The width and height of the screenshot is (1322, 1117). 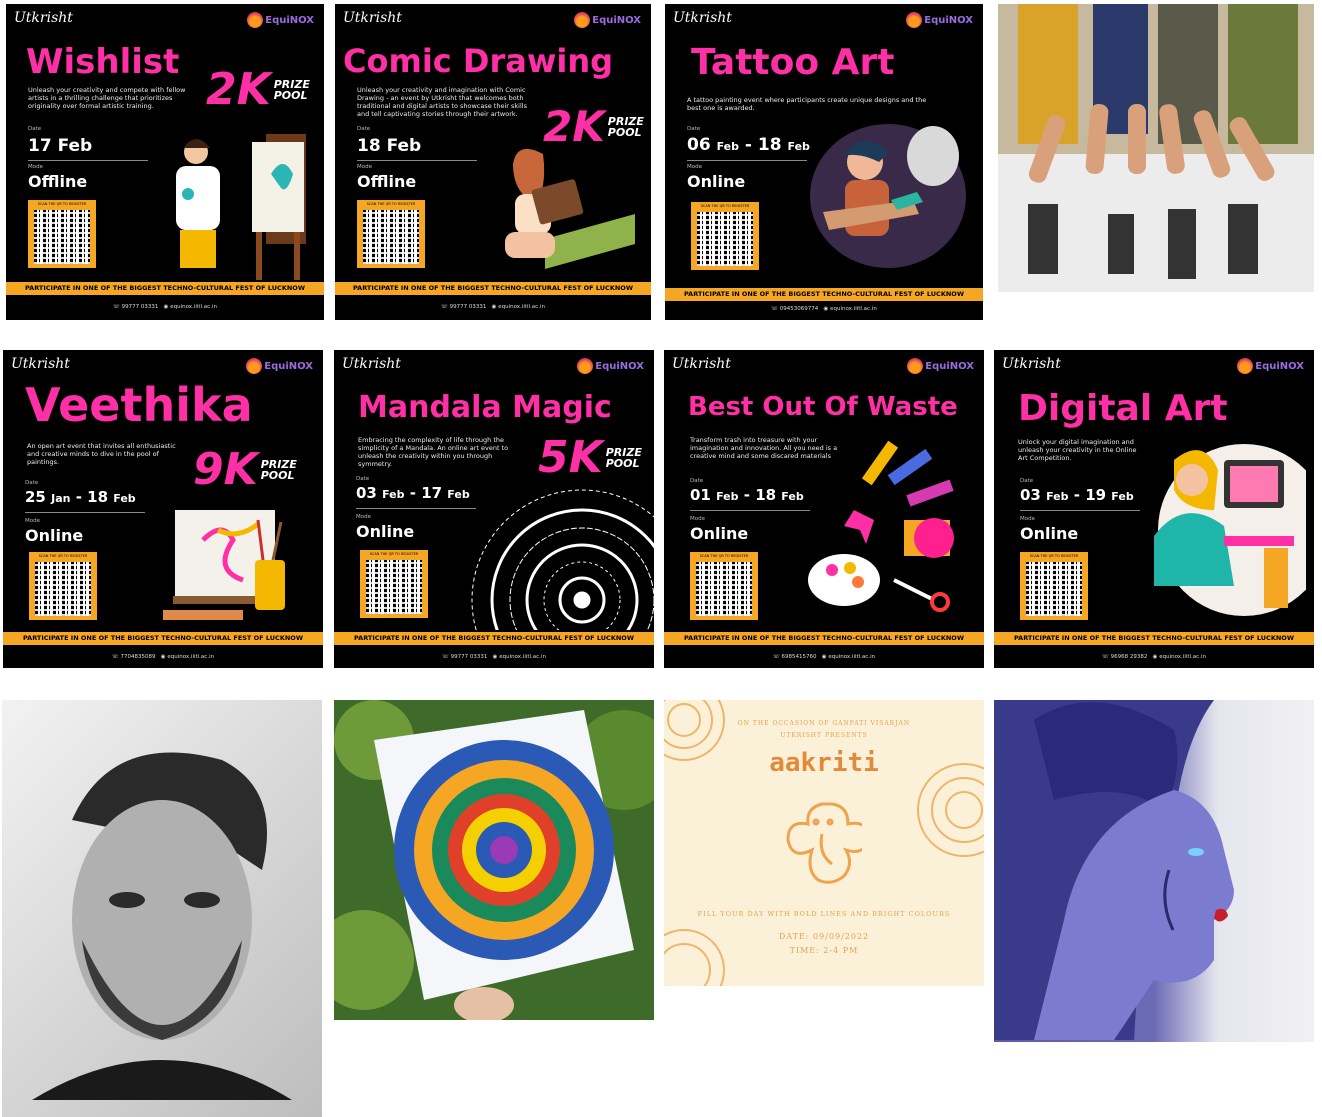 What do you see at coordinates (881, 526) in the screenshot?
I see `craft-supplies-illustration` at bounding box center [881, 526].